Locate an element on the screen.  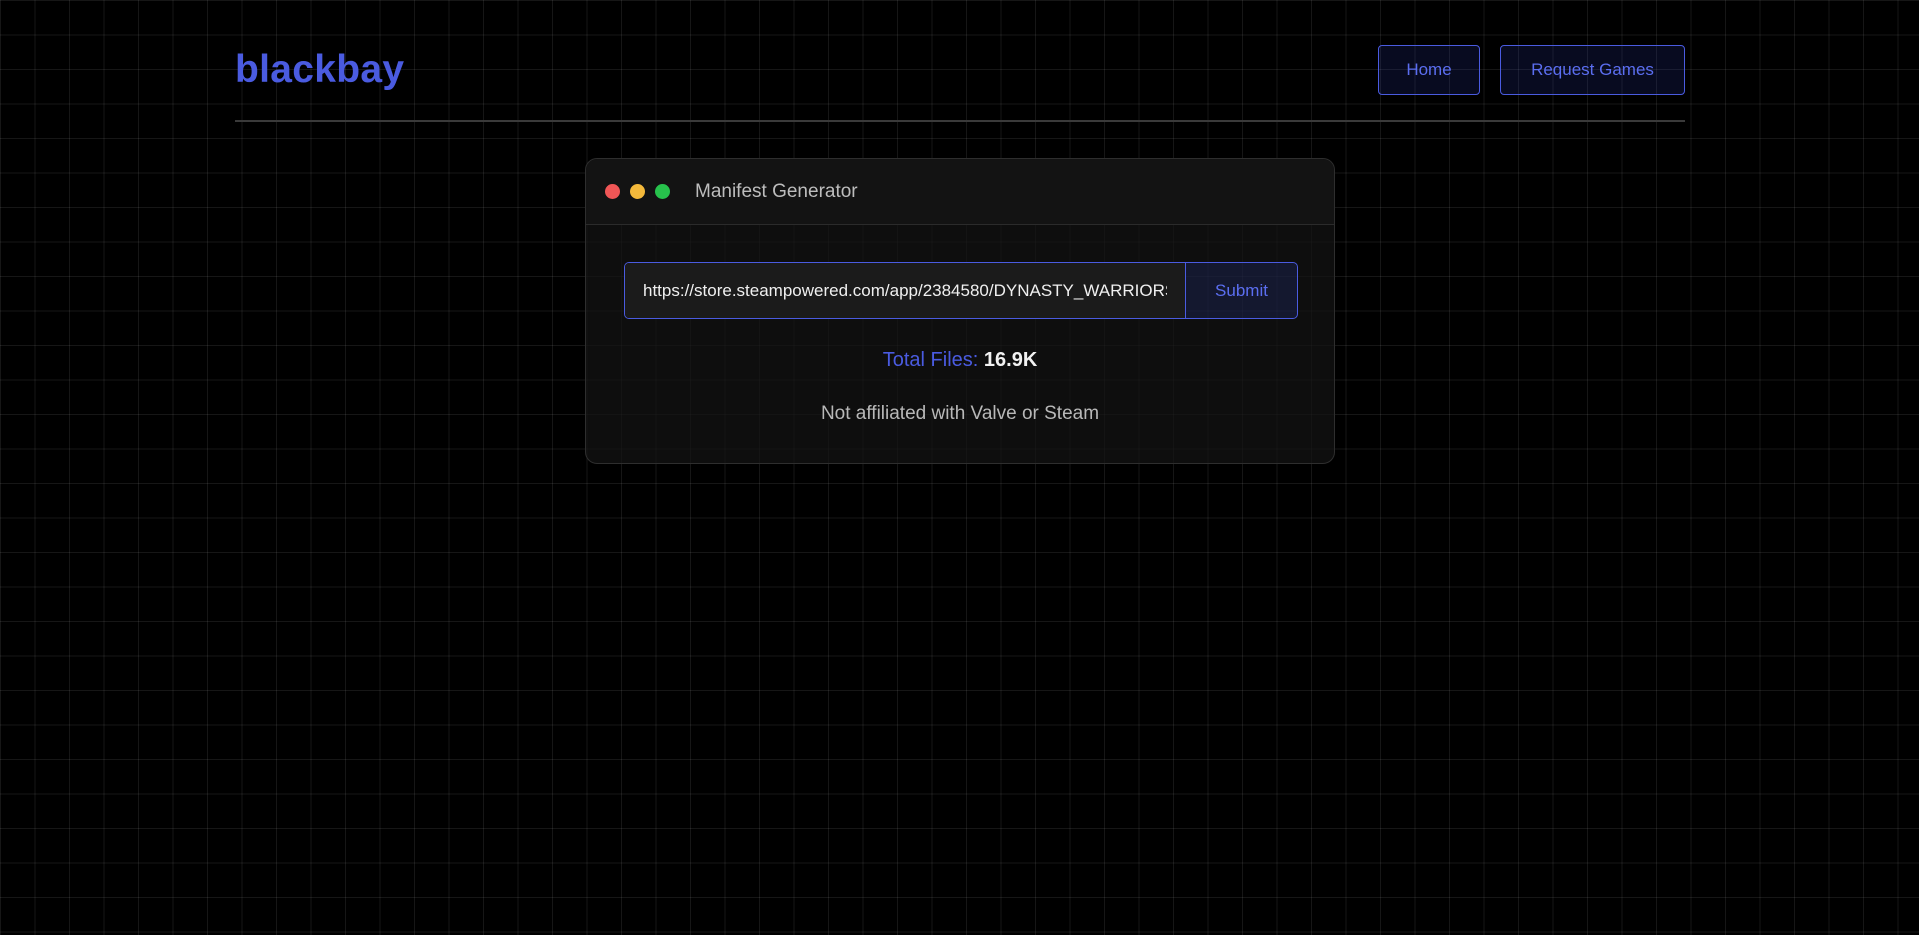
total-files: Total Files: 16.9K is located at coordinates (960, 360).